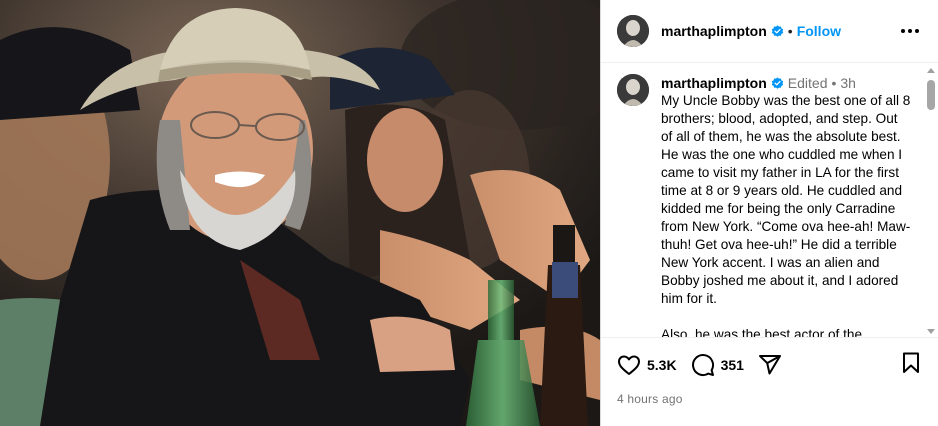 The height and width of the screenshot is (426, 938). I want to click on scroll-up-arrow, so click(931, 70).